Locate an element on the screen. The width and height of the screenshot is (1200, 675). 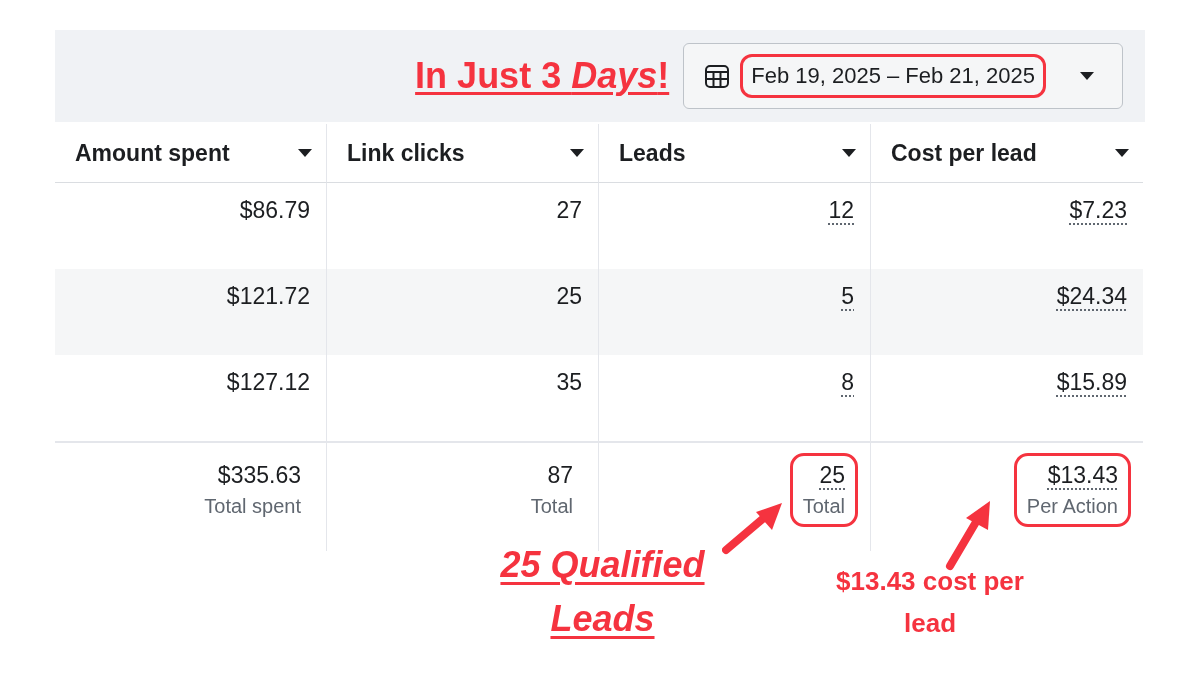
table-cell: $121.72 is located at coordinates (268, 296).